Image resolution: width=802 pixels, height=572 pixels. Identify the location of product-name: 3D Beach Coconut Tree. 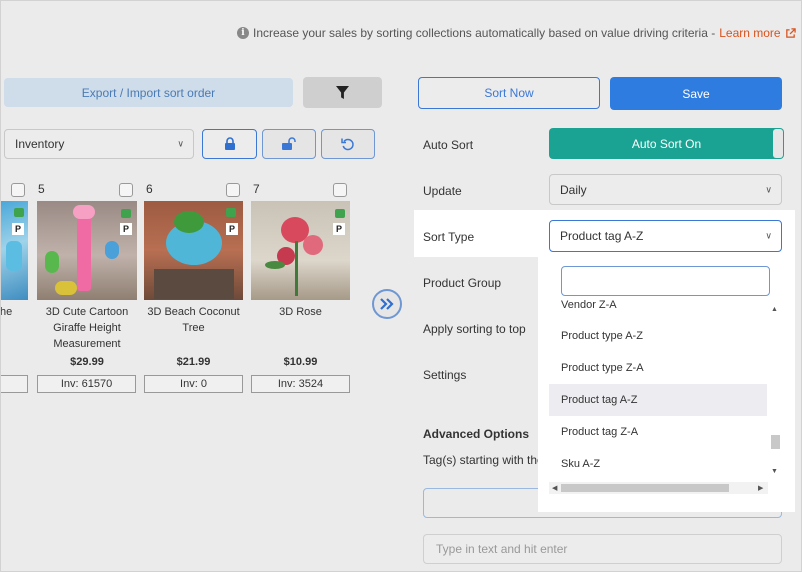
(193, 320).